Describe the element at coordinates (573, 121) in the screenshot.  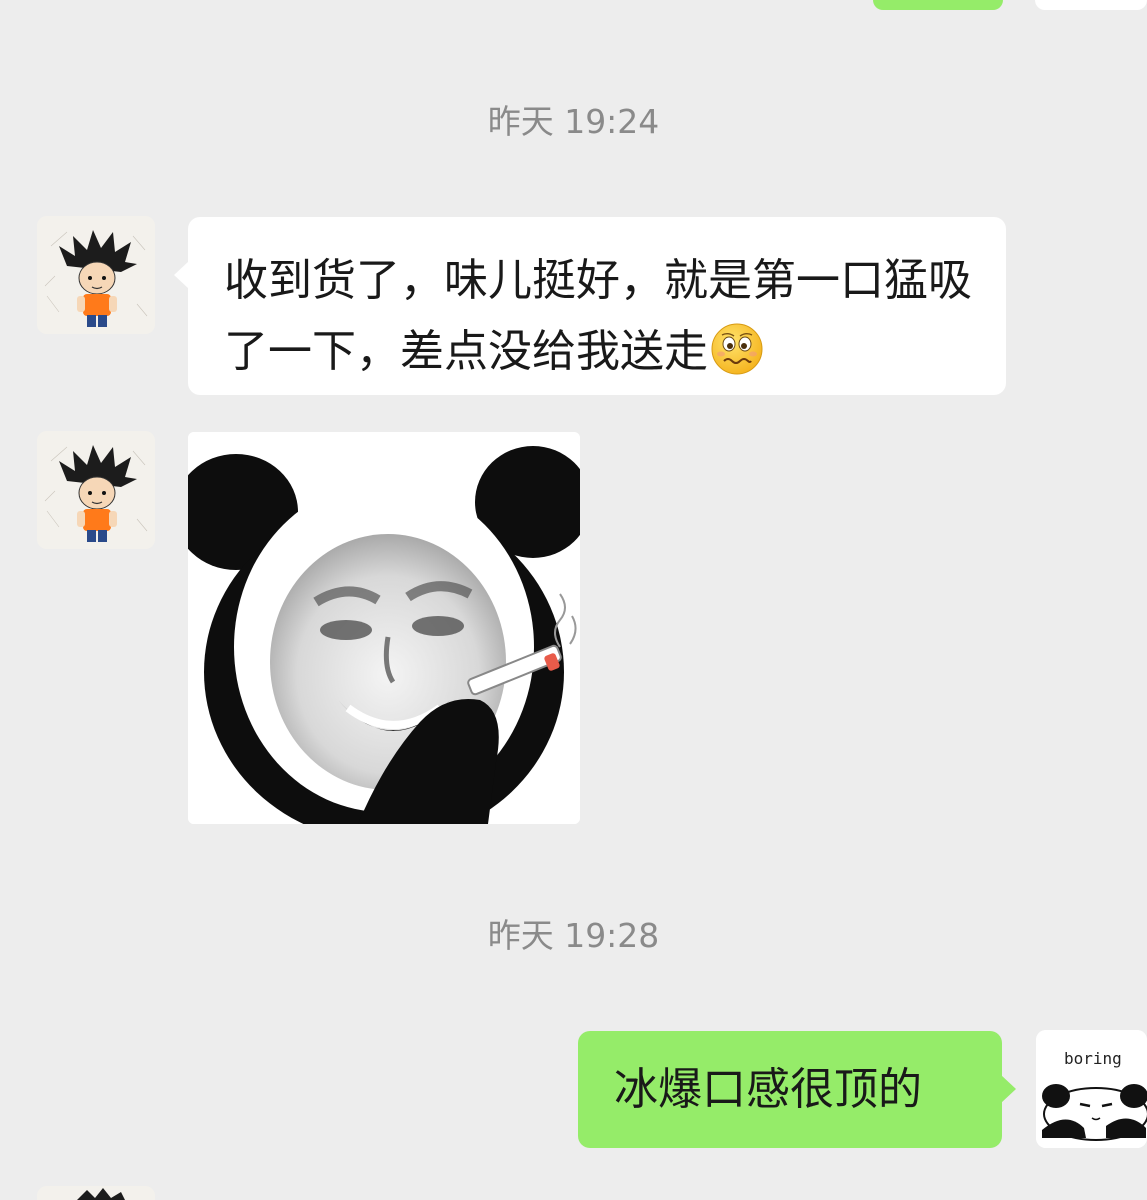
I see `timestamp: 昨天 19:24` at that location.